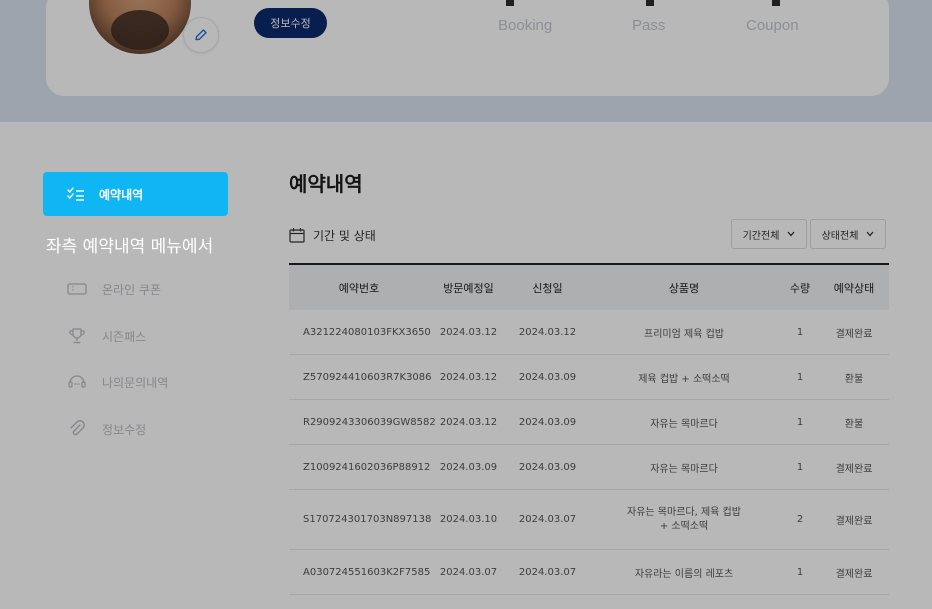 This screenshot has width=932, height=609. What do you see at coordinates (326, 184) in the screenshot?
I see `page-title: 예약내역` at bounding box center [326, 184].